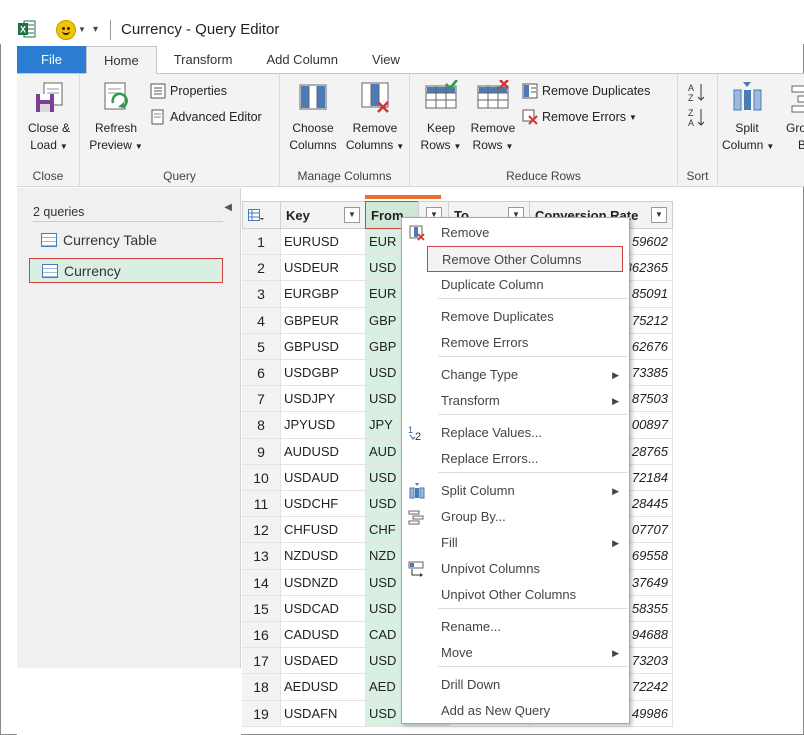  What do you see at coordinates (261, 687) in the screenshot?
I see `row-number: 18` at bounding box center [261, 687].